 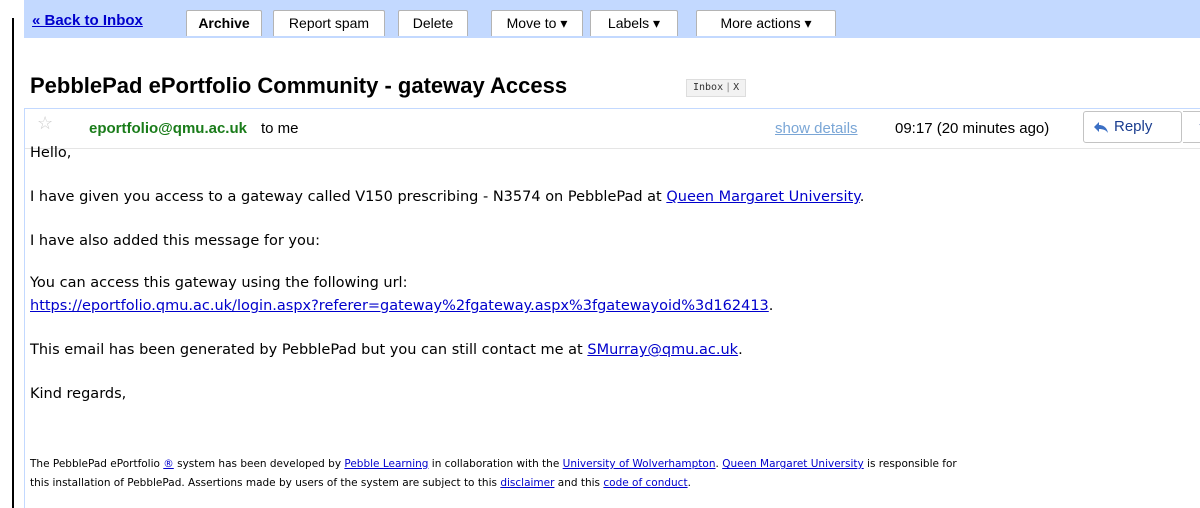 What do you see at coordinates (762, 197) in the screenshot?
I see `qmu-link: Queen Margaret University` at bounding box center [762, 197].